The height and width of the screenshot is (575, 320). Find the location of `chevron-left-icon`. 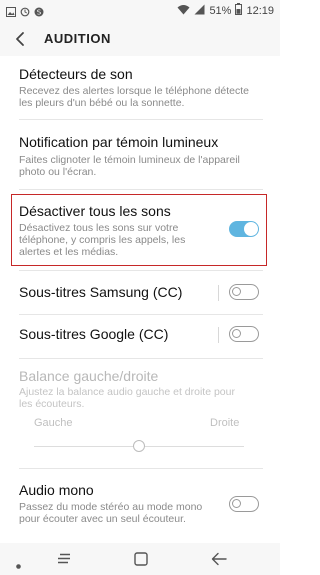

chevron-left-icon is located at coordinates (21, 39).